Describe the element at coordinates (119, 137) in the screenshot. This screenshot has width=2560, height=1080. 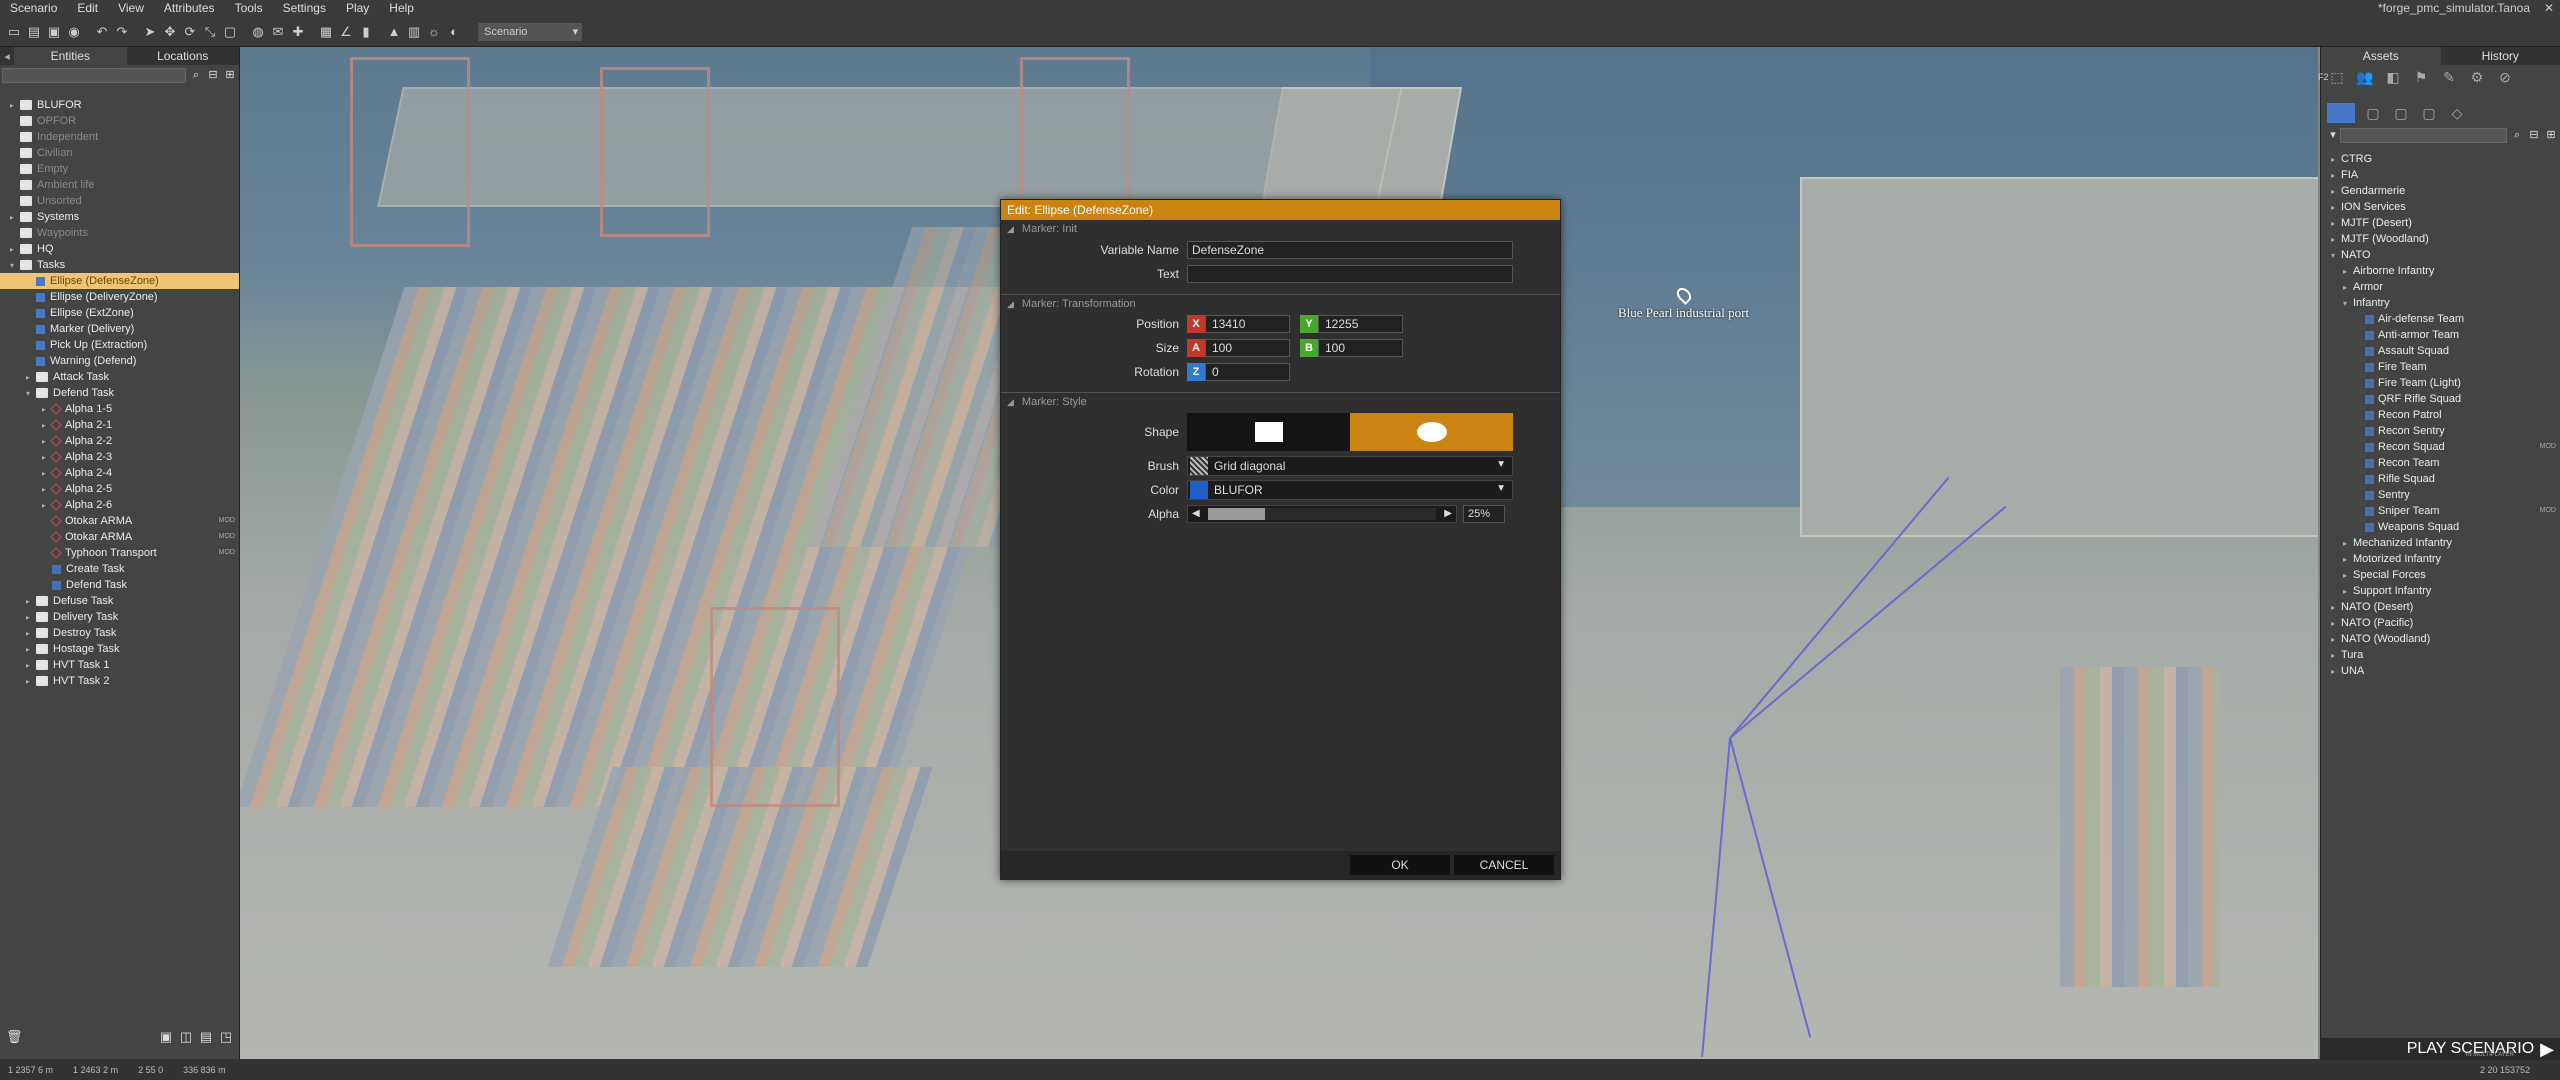
I see `entity-tree-item: Independent` at that location.